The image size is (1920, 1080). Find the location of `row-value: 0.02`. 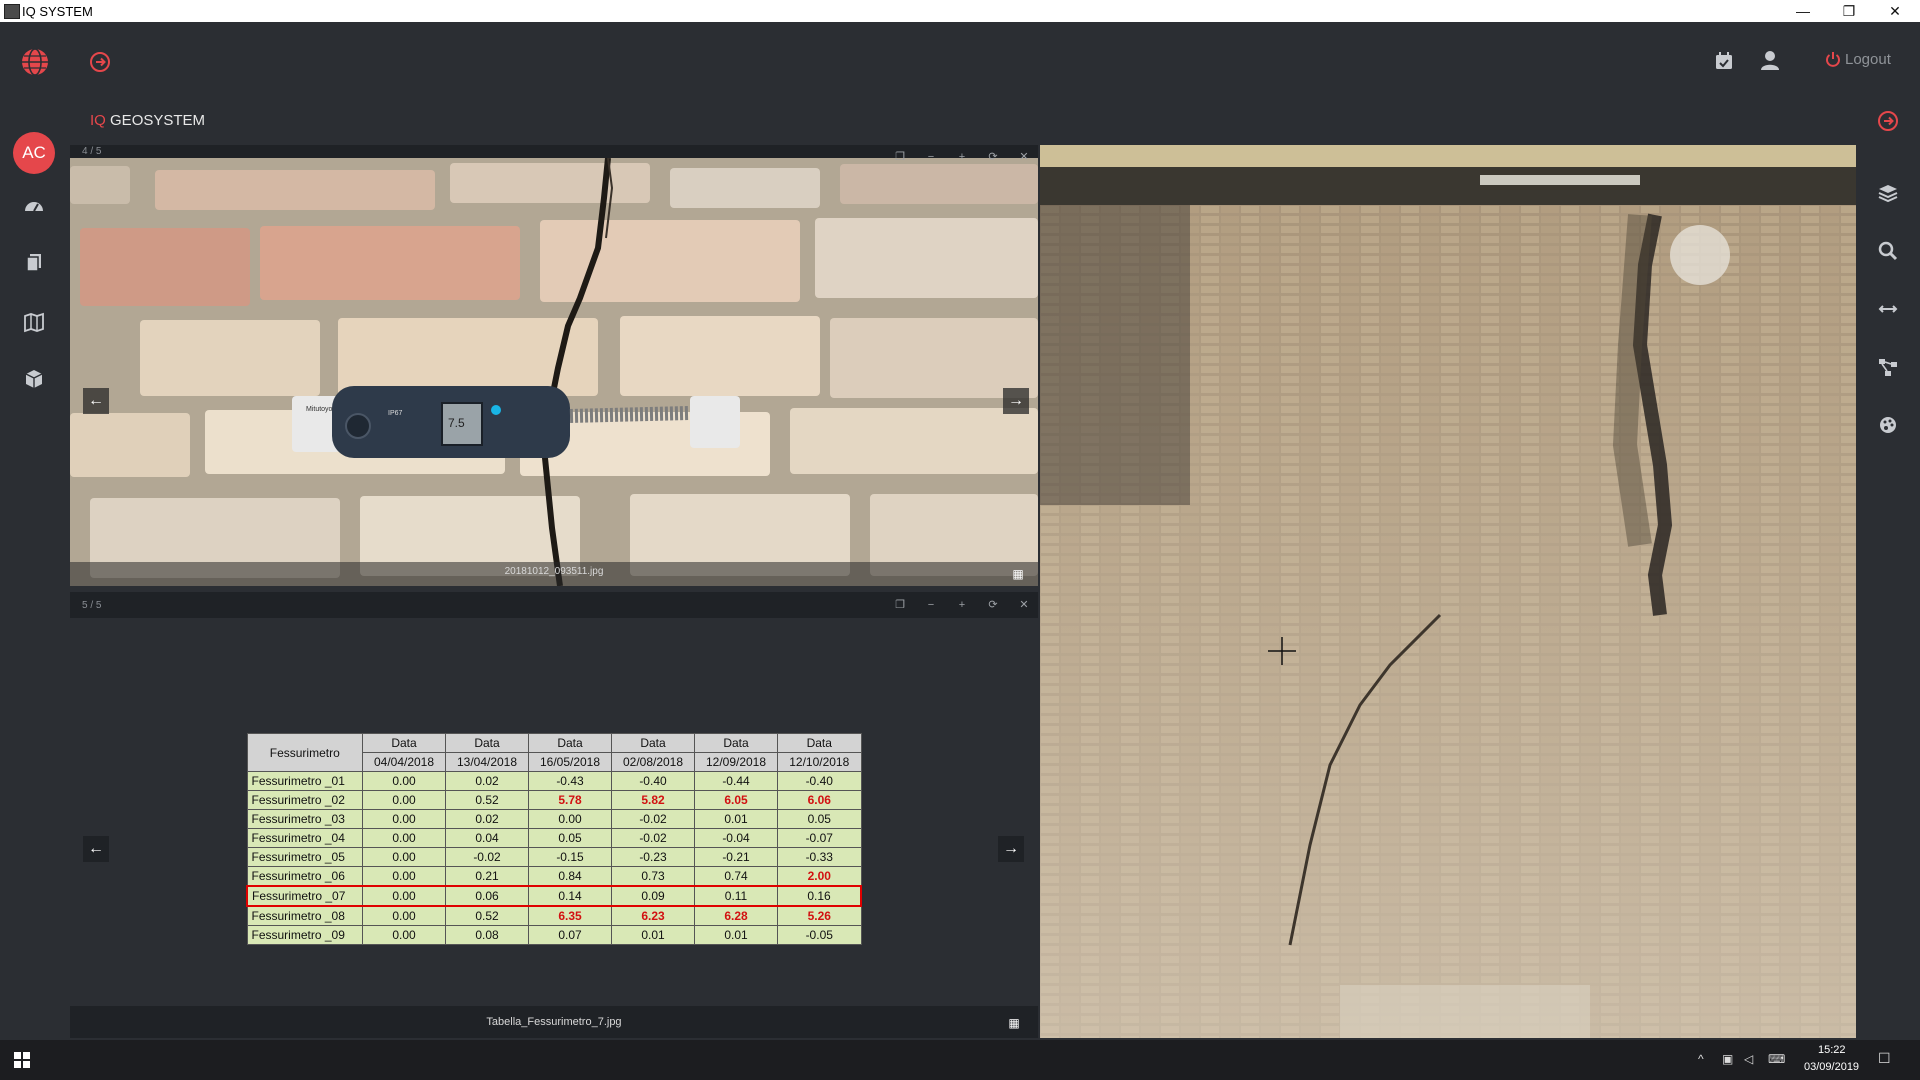

row-value: 0.02 is located at coordinates (487, 781).